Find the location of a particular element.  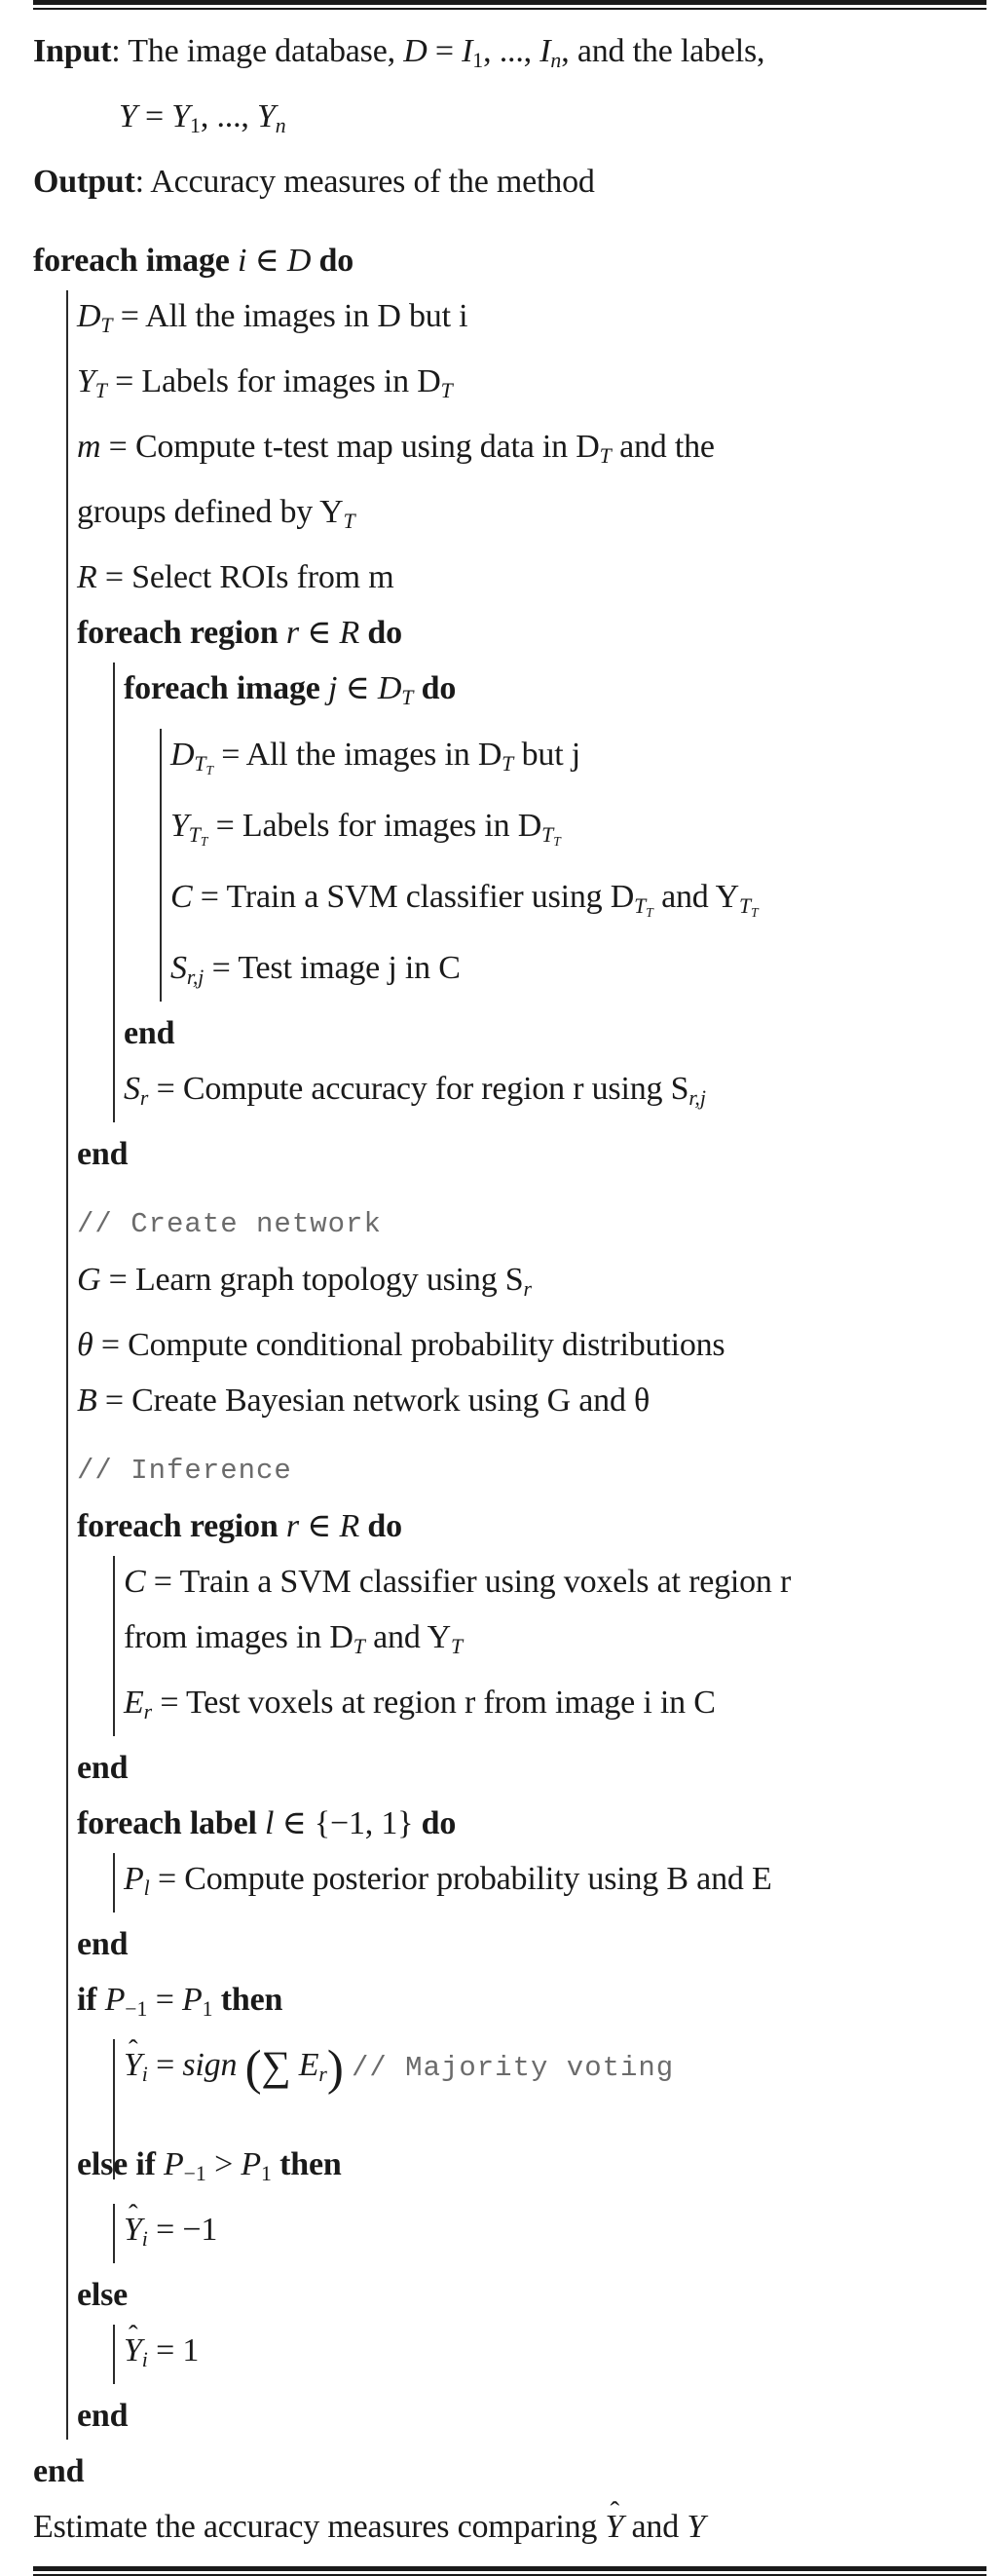

comment-inference: // Inference is located at coordinates (509, 1469).